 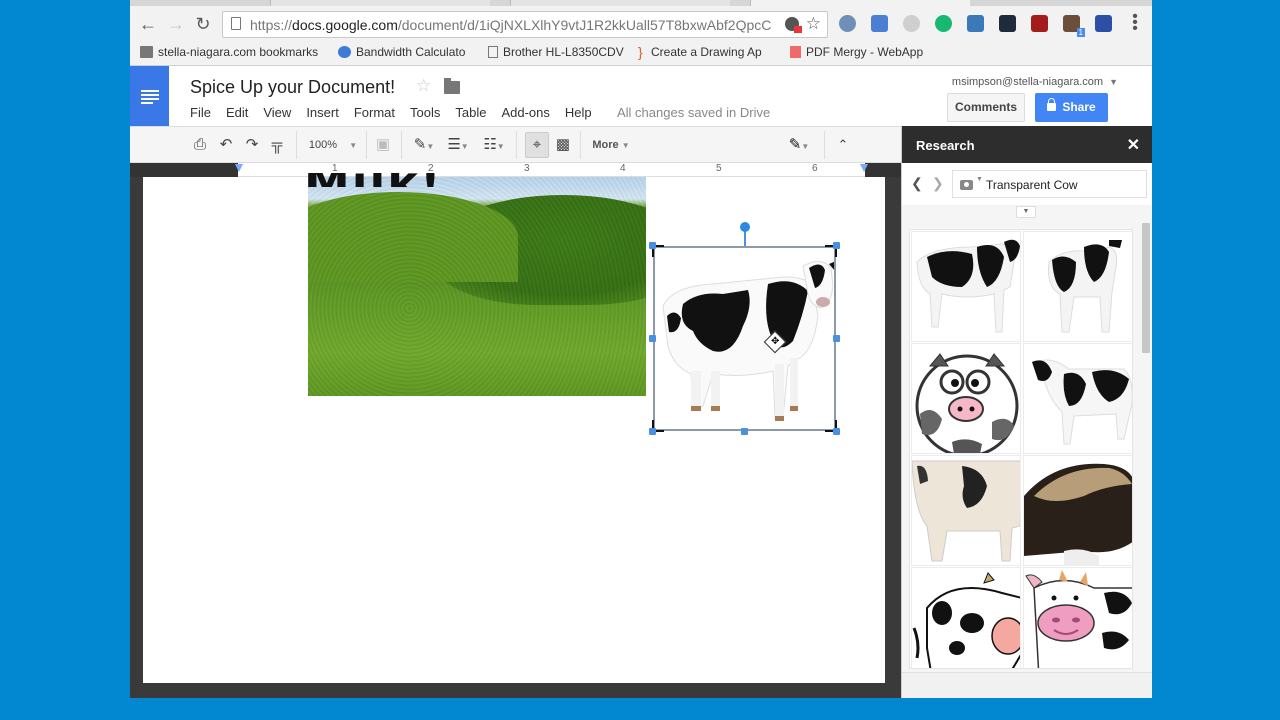 I want to click on film-extension-icon, so click(x=1039, y=23).